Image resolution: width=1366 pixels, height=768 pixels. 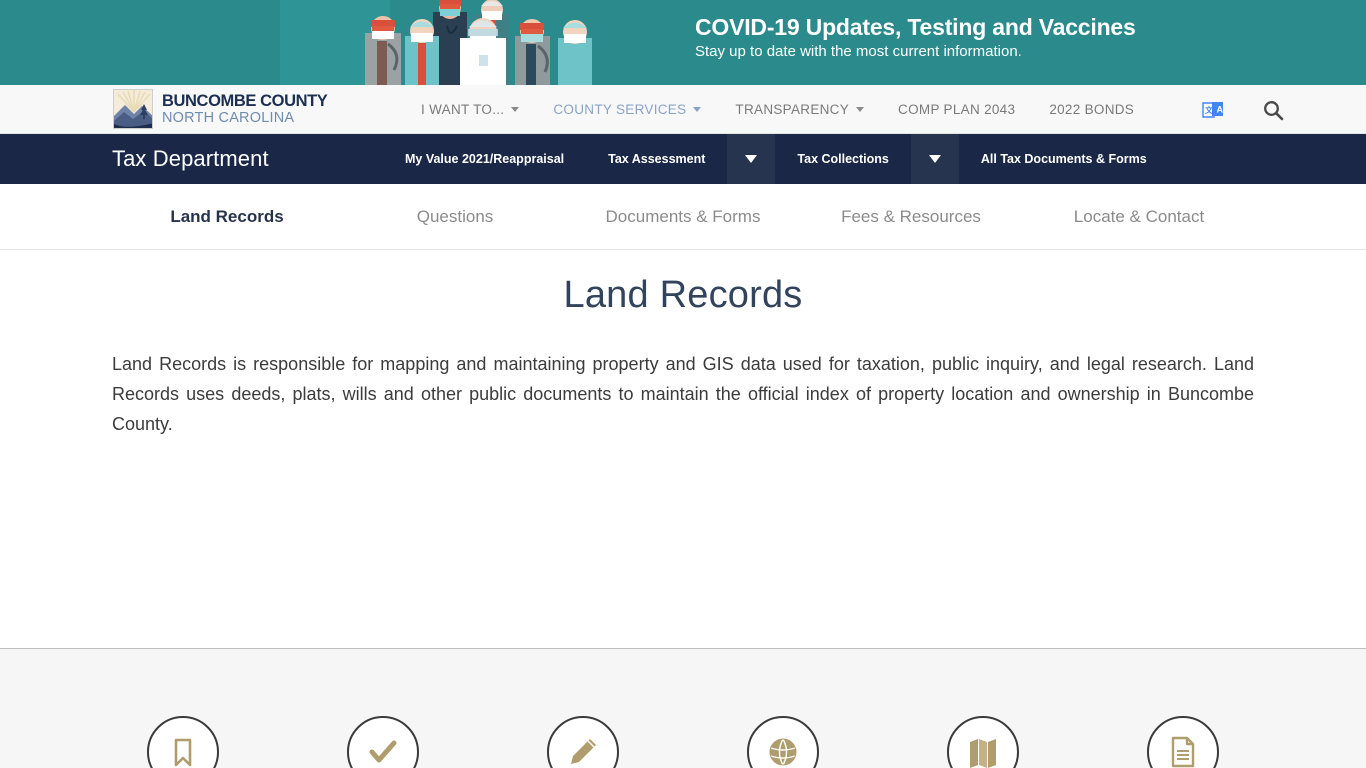 I want to click on google-translate-icon: A 文, so click(x=1213, y=110).